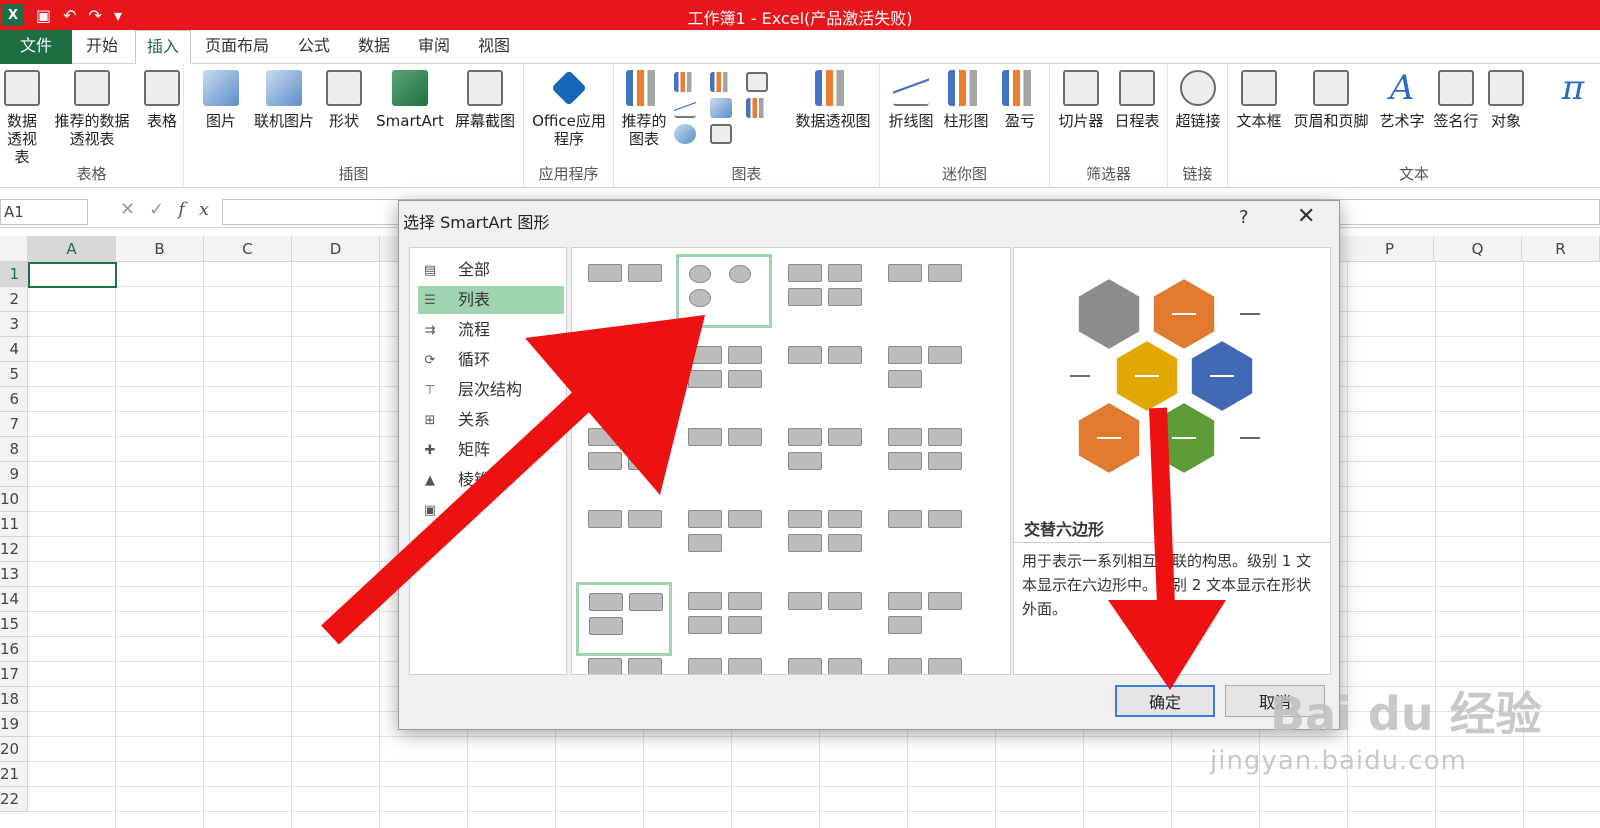 The height and width of the screenshot is (828, 1600). I want to click on object-button: 对象, so click(1506, 100).